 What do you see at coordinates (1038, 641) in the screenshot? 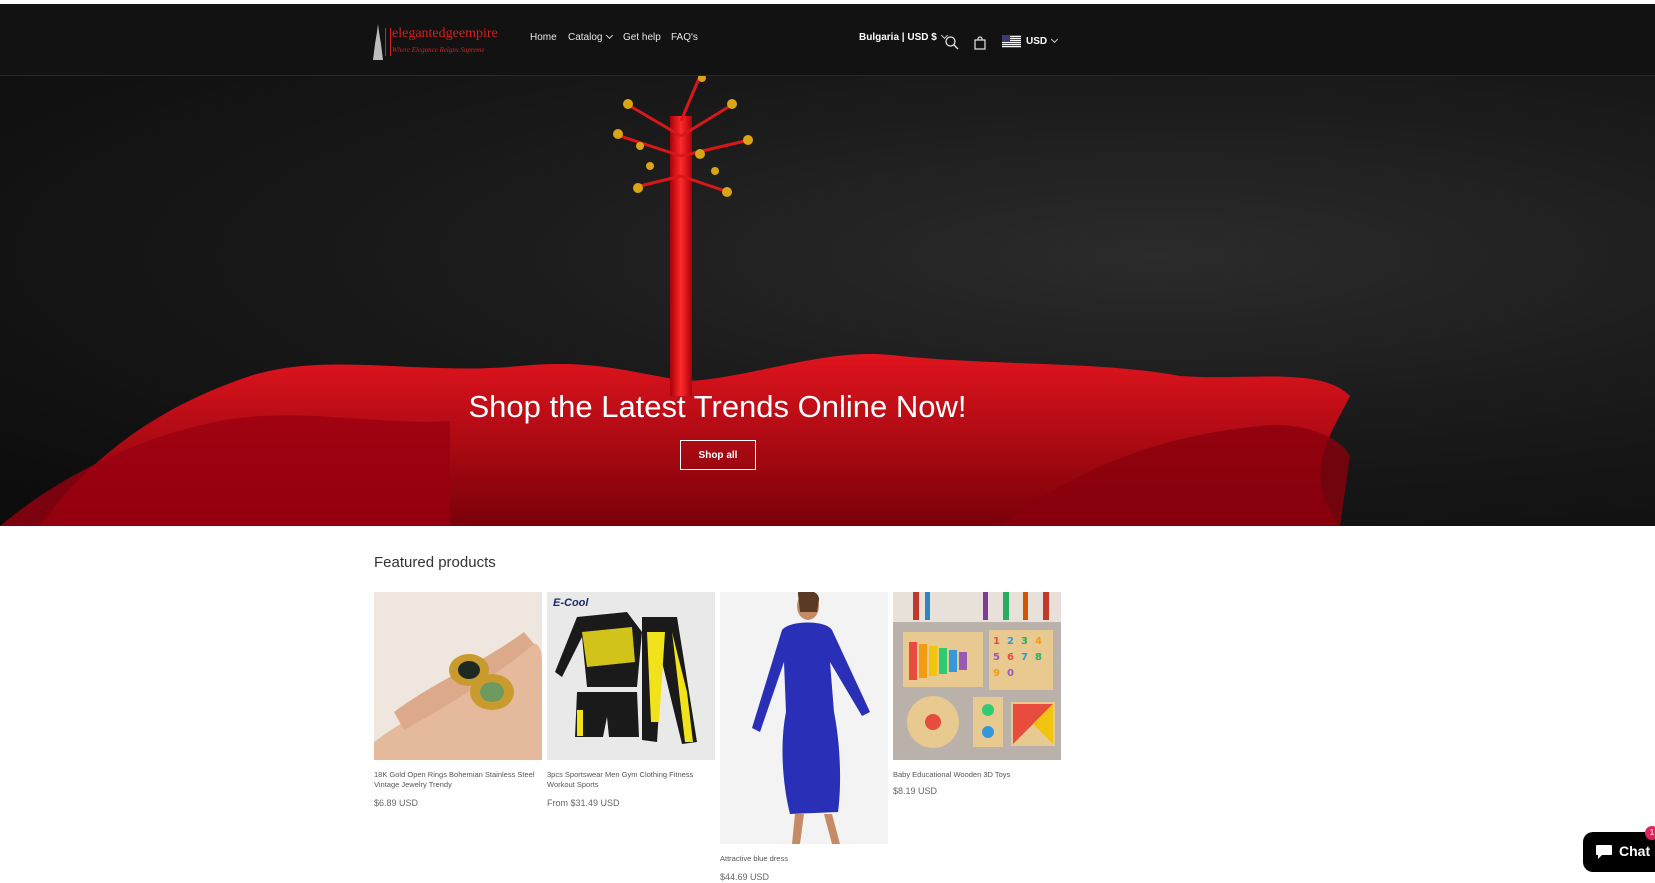
I see `svg-text: 4` at bounding box center [1038, 641].